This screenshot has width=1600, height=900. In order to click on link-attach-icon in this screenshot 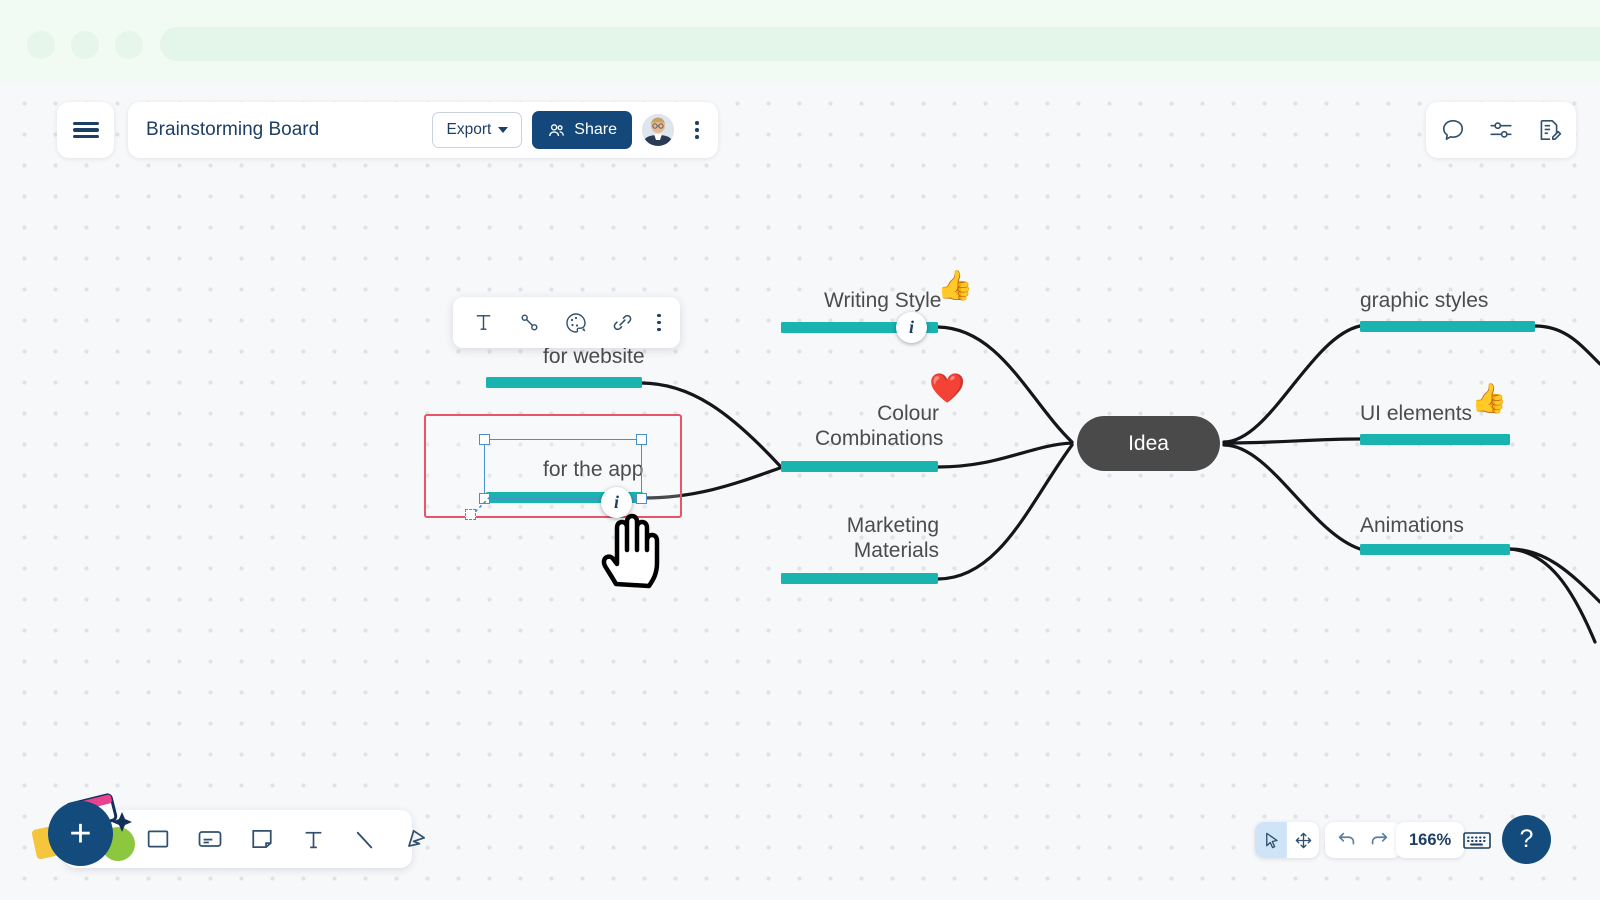, I will do `click(622, 322)`.